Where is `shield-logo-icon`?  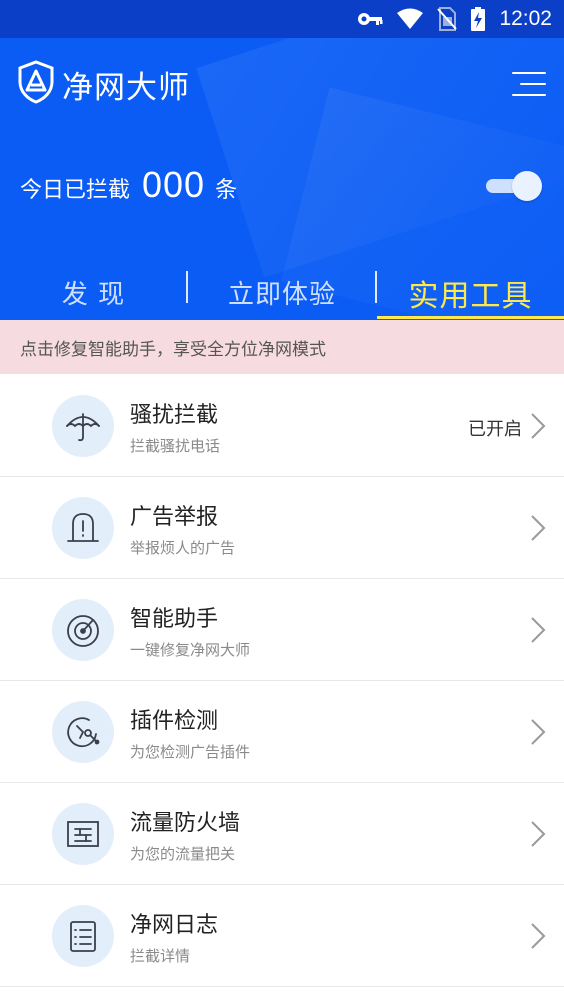 shield-logo-icon is located at coordinates (36, 82).